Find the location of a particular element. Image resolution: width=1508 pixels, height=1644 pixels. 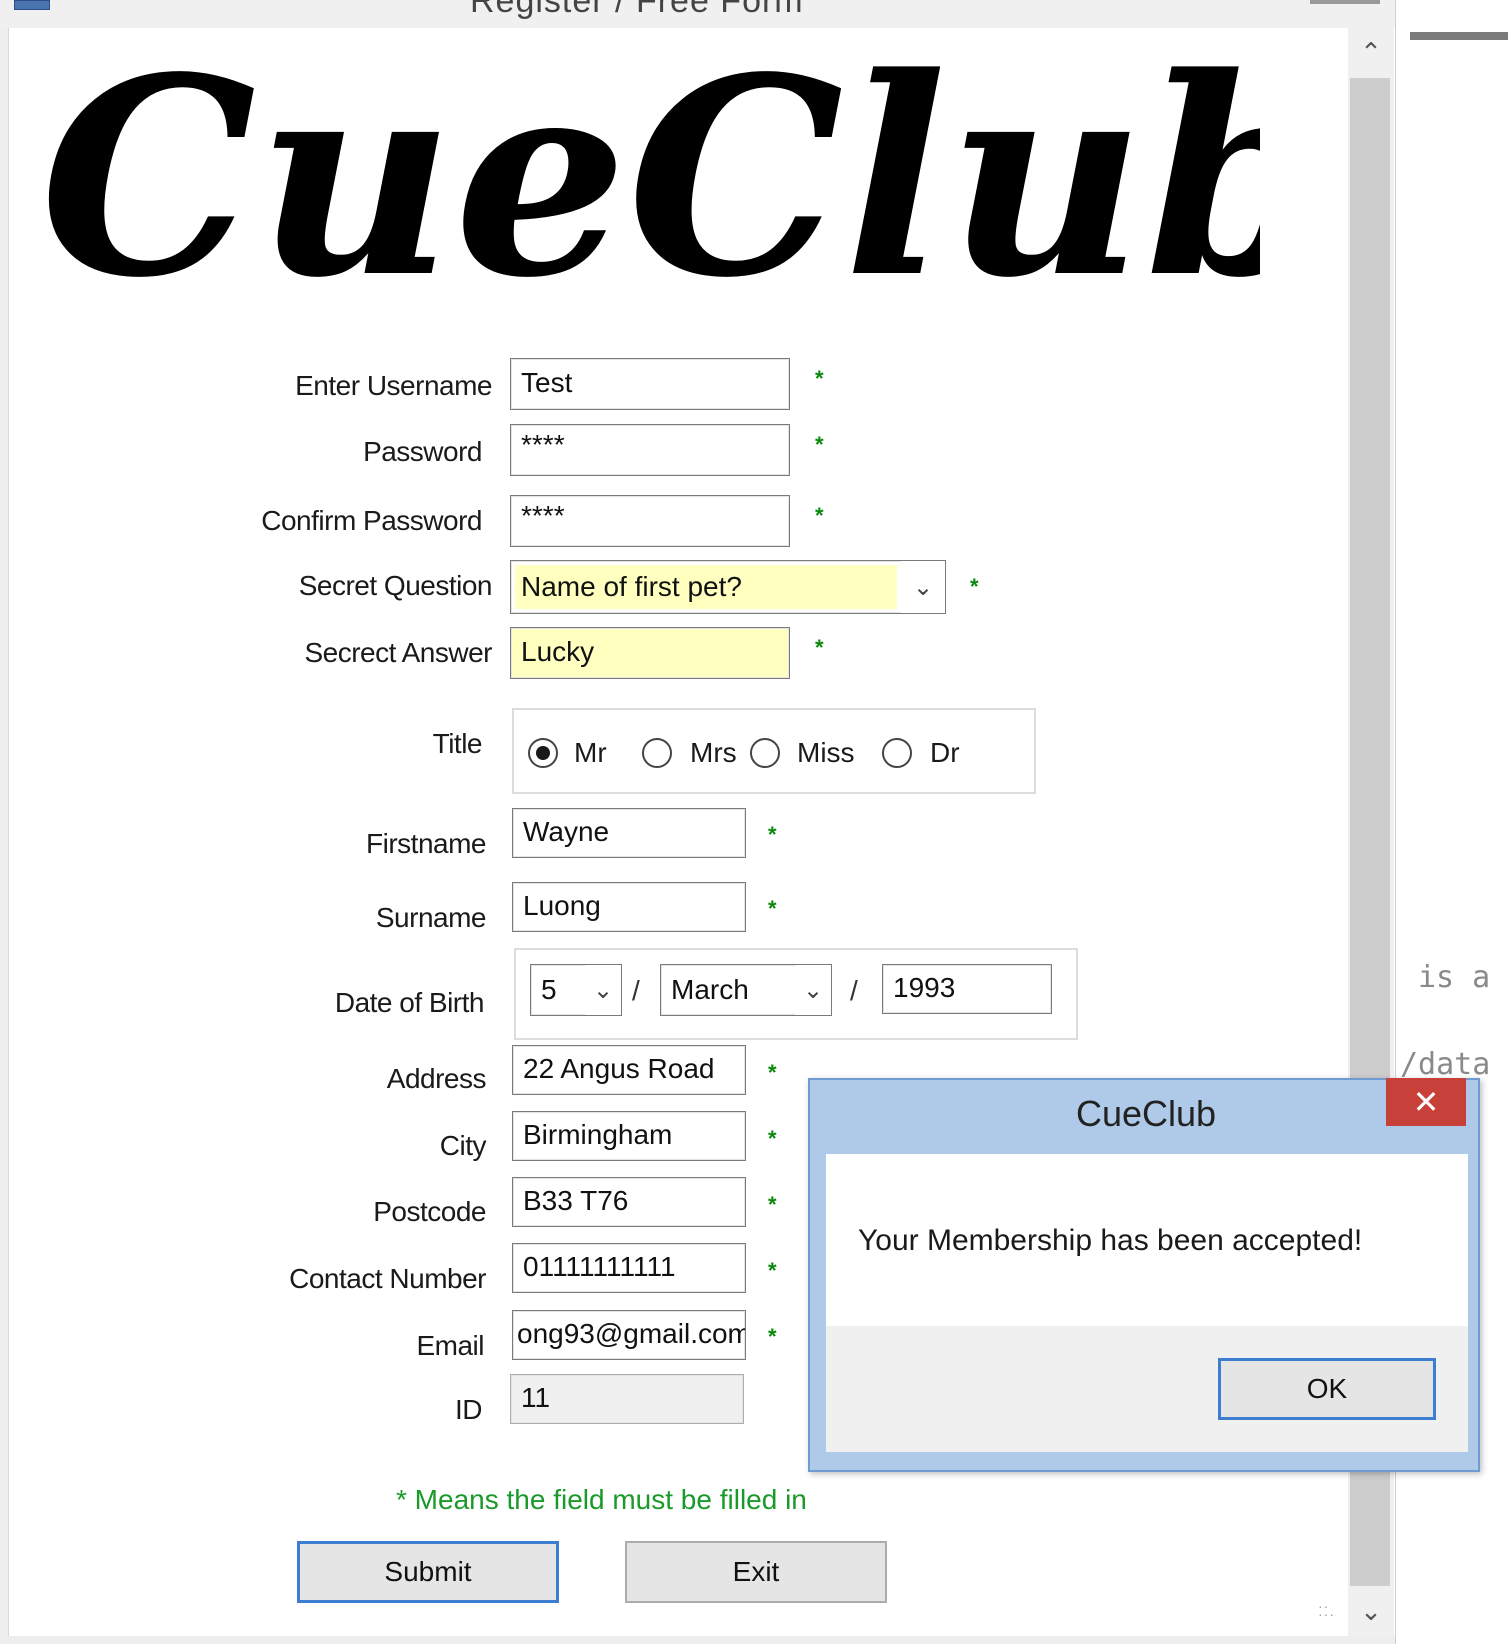

secret-question-label: Secret Question is located at coordinates (395, 585).